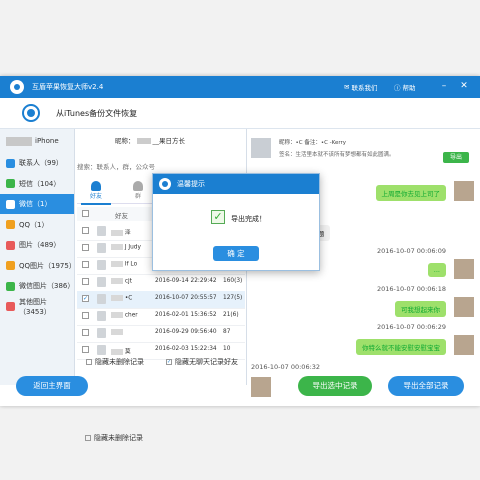 This screenshot has width=480, height=480. I want to click on tab-friends: 好友, so click(96, 192).